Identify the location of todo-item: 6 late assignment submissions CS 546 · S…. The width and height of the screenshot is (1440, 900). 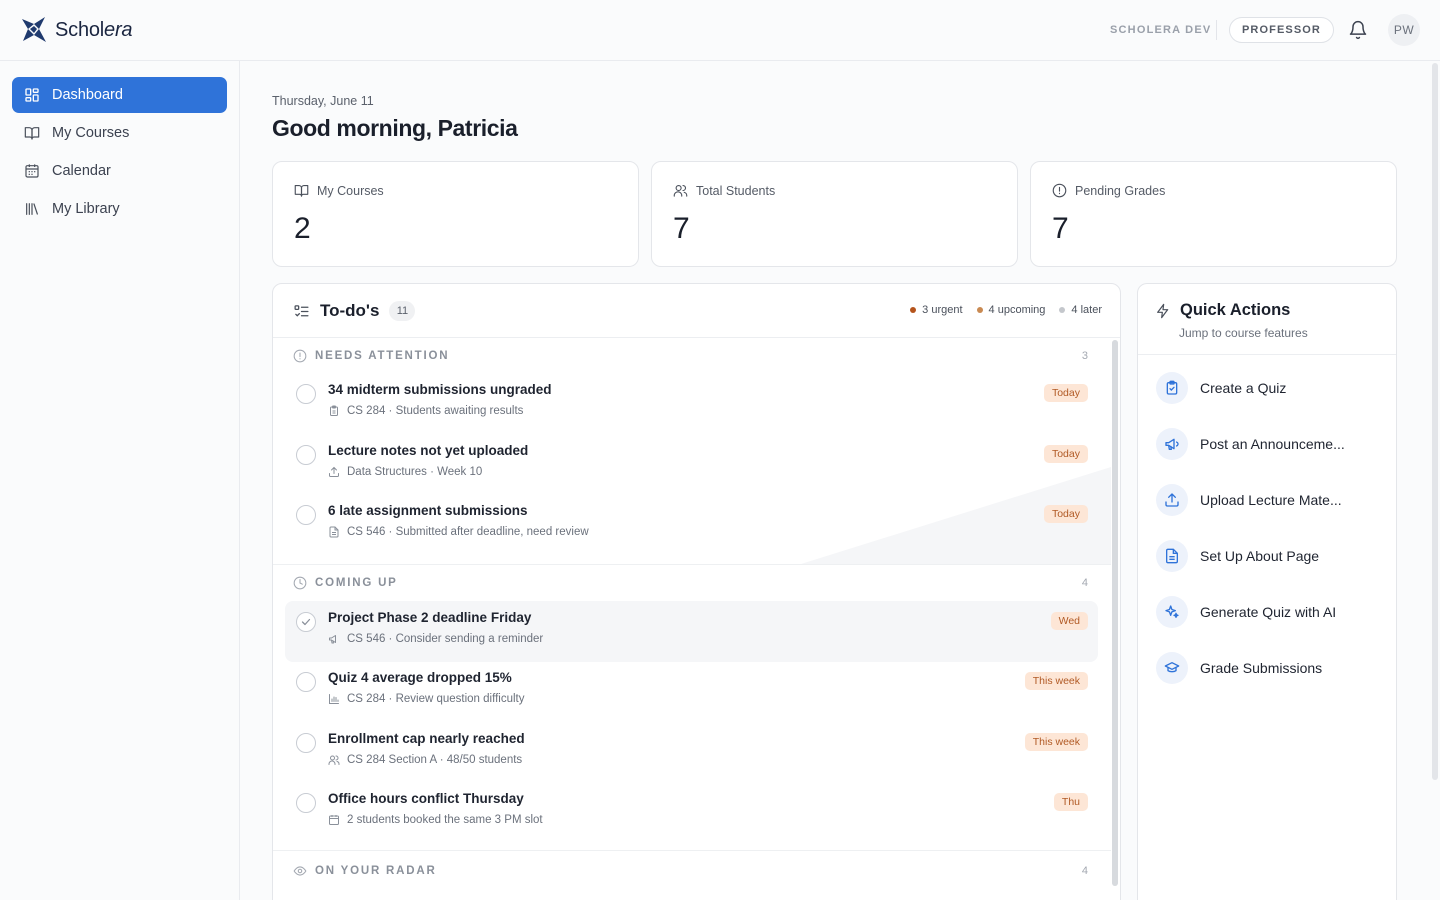
(691, 524).